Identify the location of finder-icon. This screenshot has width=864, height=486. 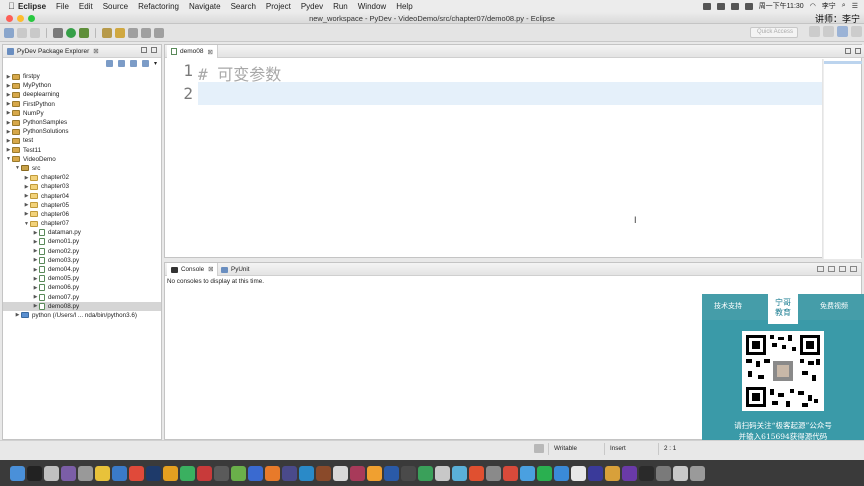
(17, 473).